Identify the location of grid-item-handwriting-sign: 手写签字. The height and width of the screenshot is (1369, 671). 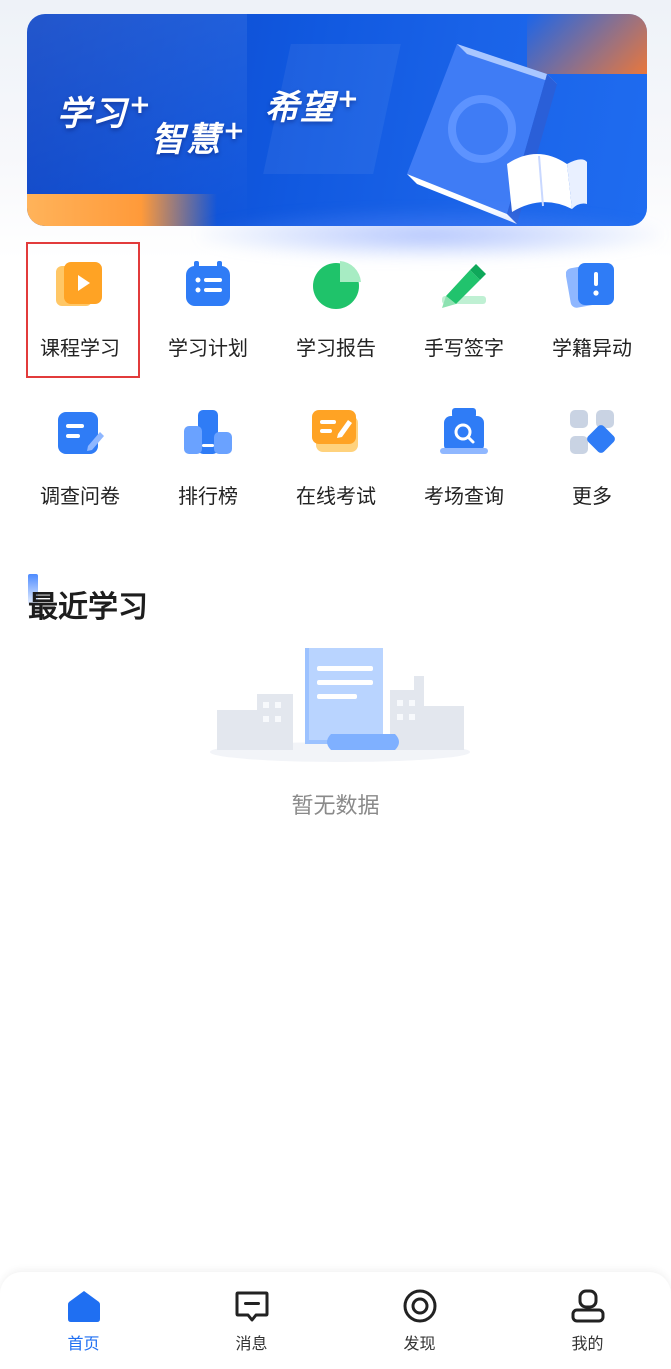
(464, 310).